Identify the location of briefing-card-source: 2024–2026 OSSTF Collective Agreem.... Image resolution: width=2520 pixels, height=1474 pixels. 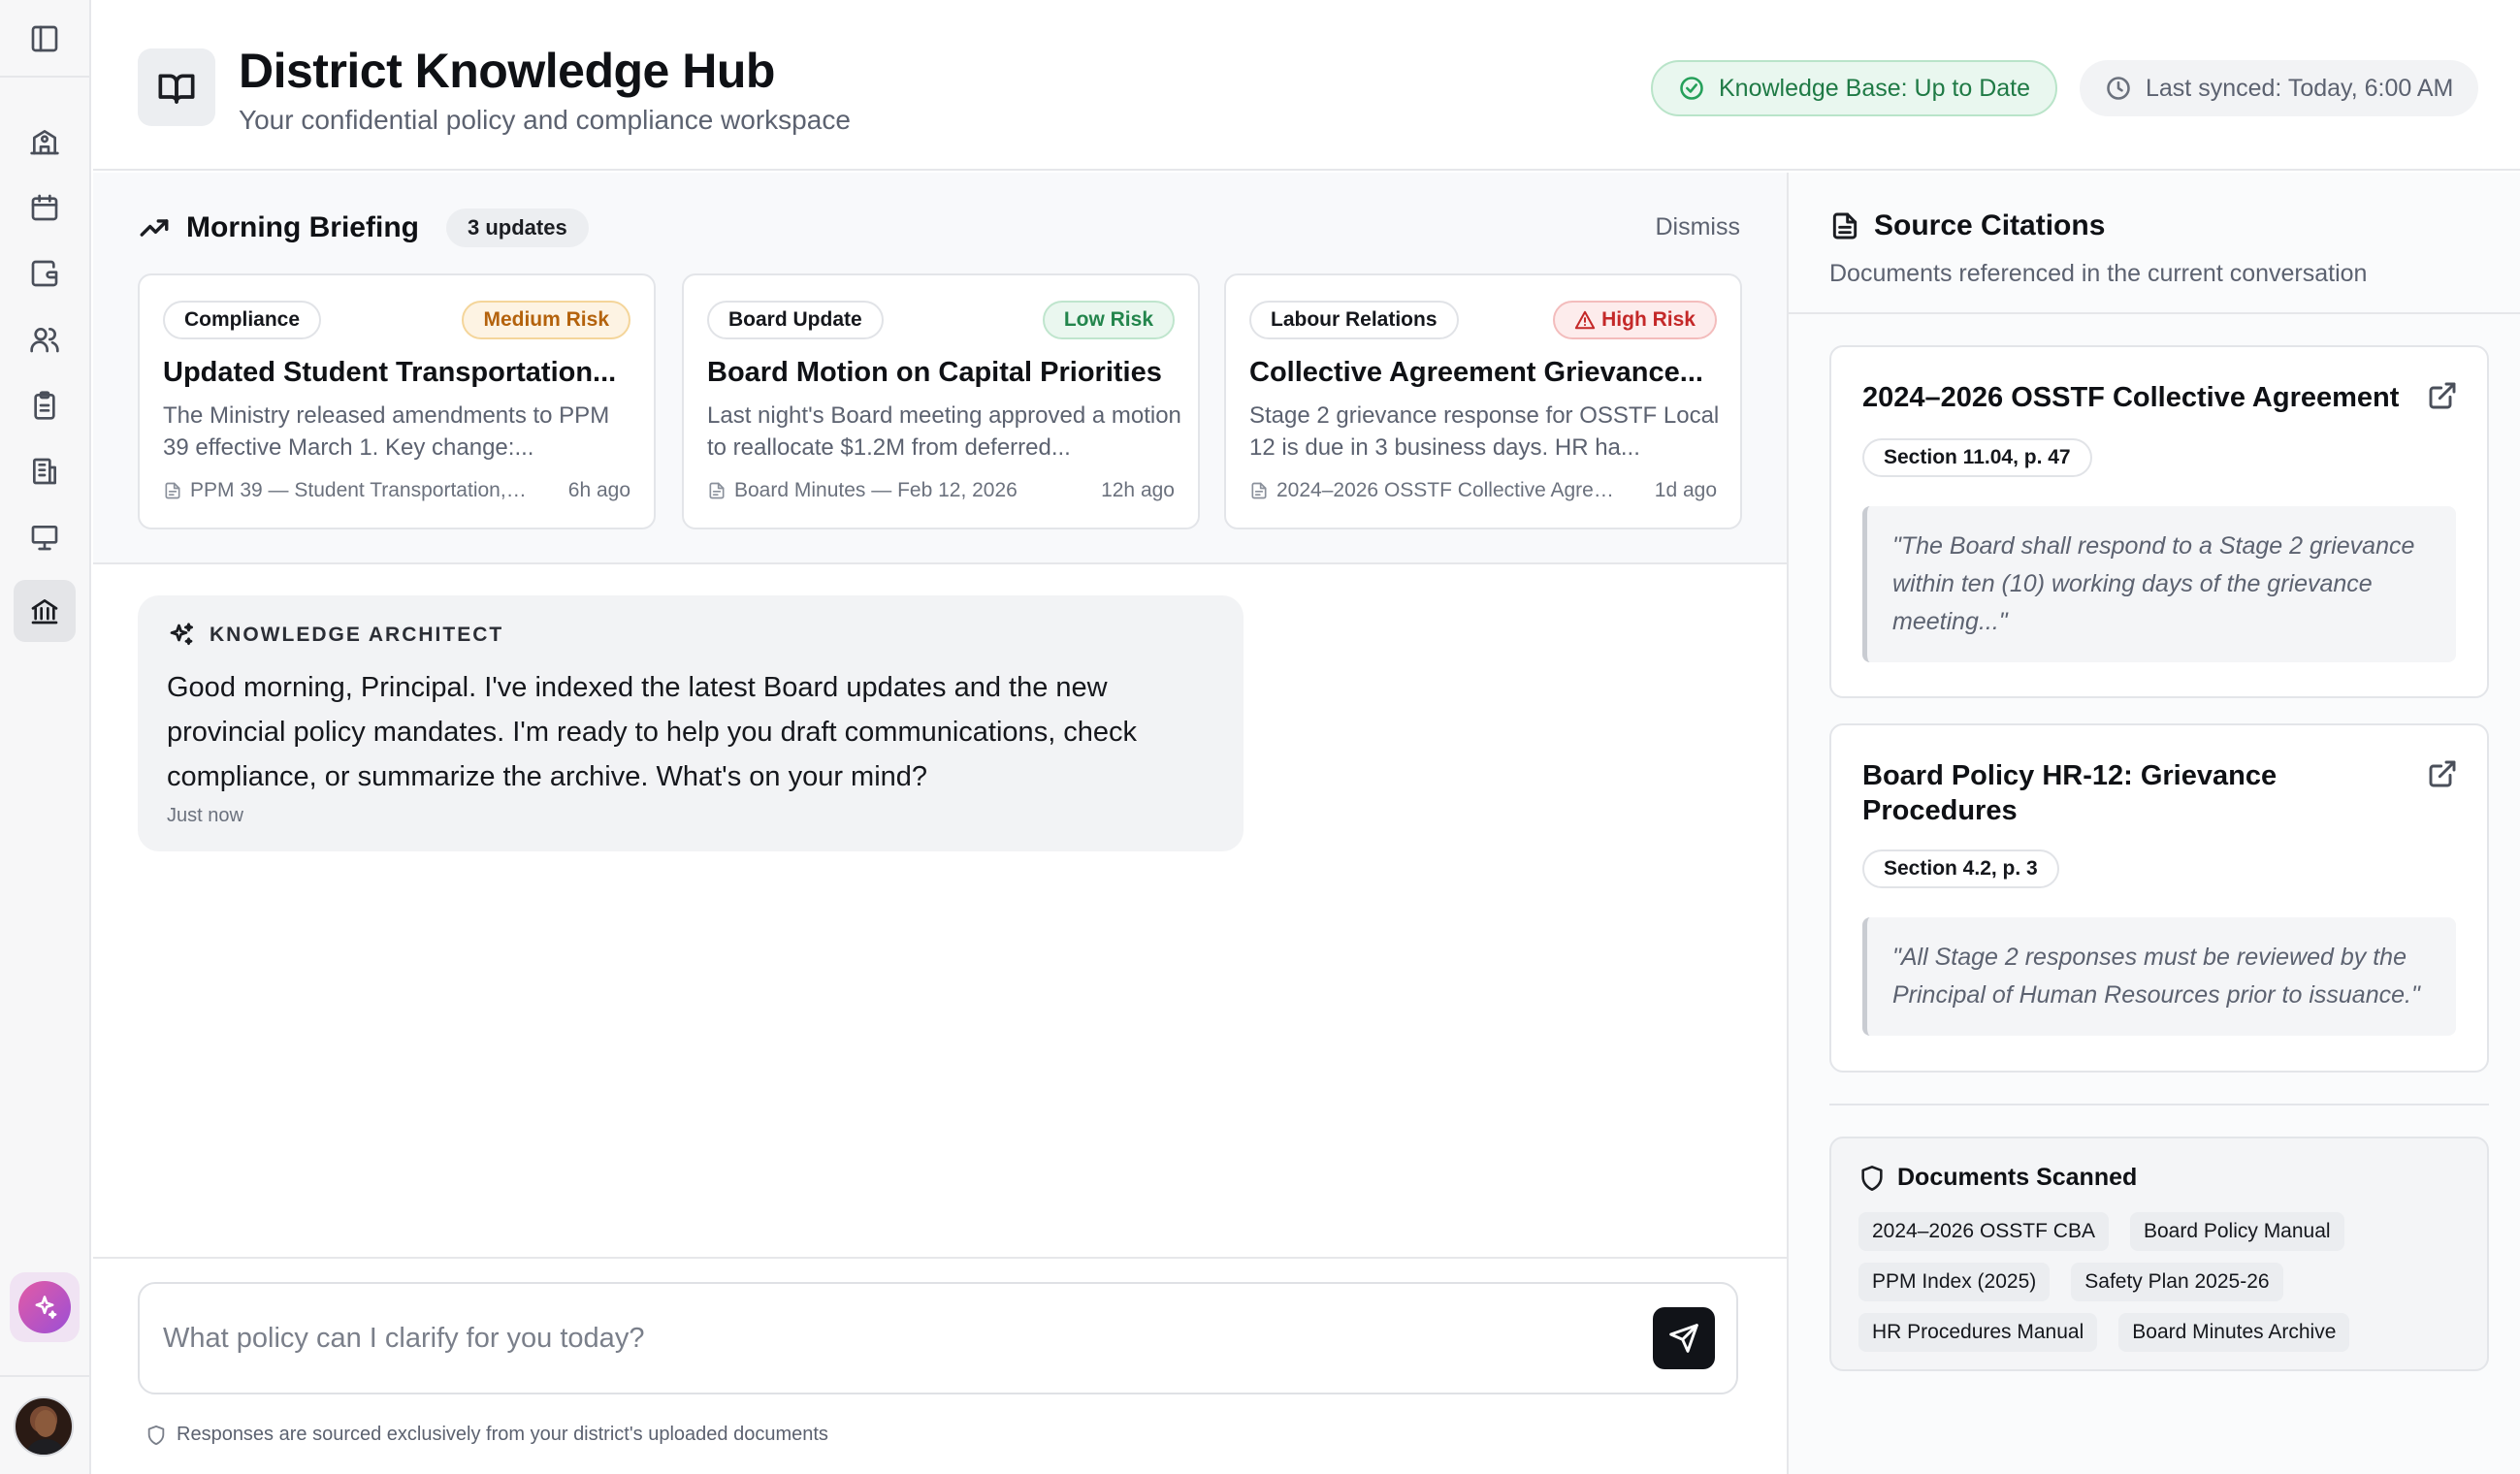
(1433, 490).